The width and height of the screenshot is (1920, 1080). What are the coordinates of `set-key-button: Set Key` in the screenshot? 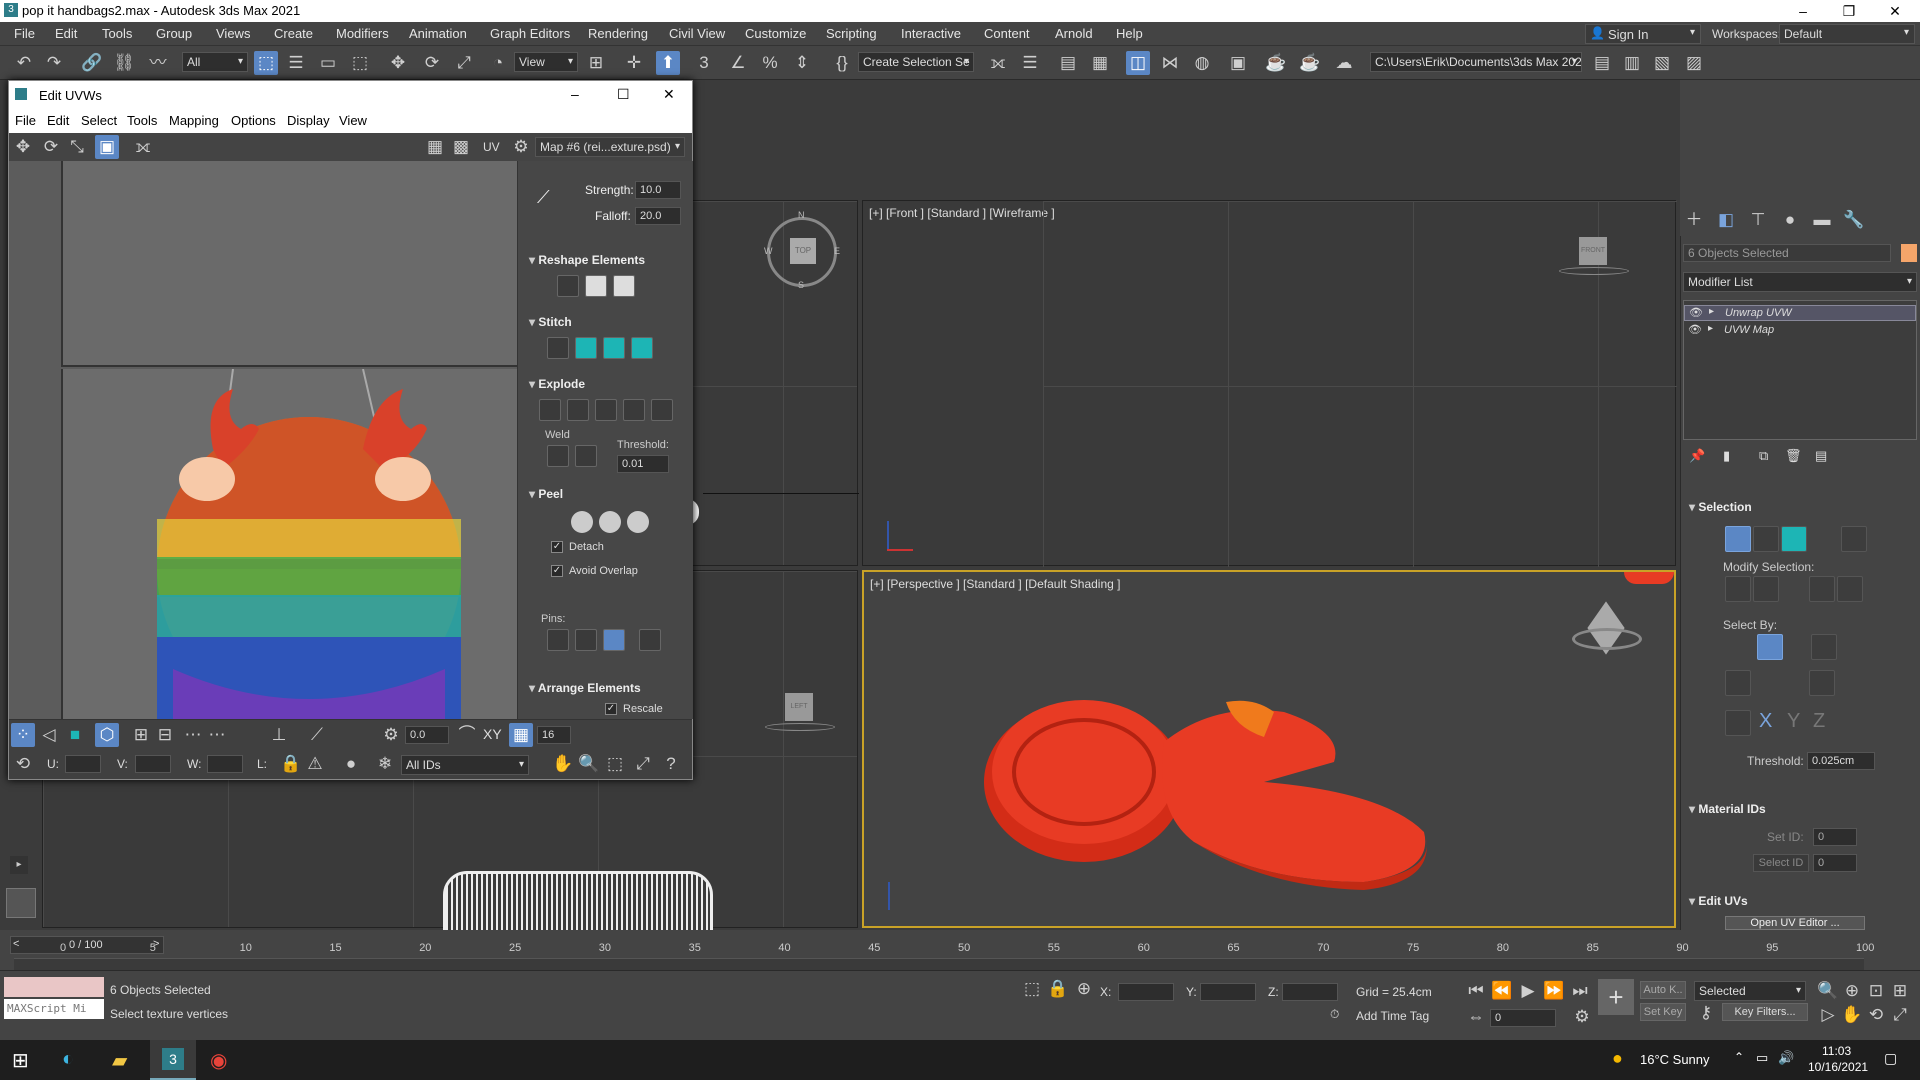 It's located at (1663, 1012).